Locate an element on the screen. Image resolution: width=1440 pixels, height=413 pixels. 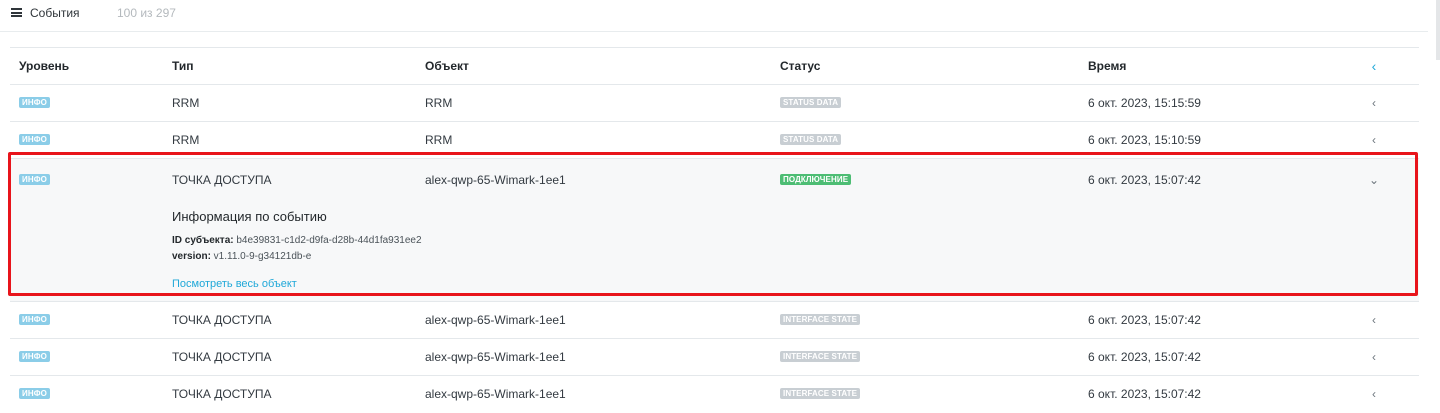
events-count: 100 из 297 is located at coordinates (146, 13).